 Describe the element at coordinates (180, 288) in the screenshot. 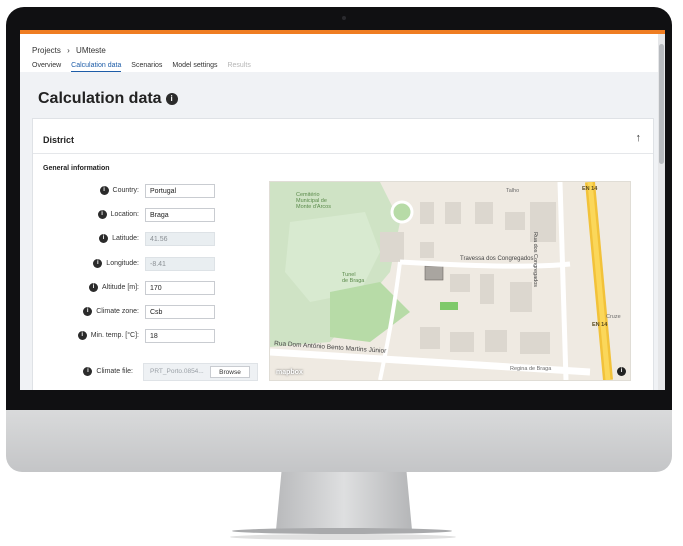

I see `altitude-field: 170` at that location.